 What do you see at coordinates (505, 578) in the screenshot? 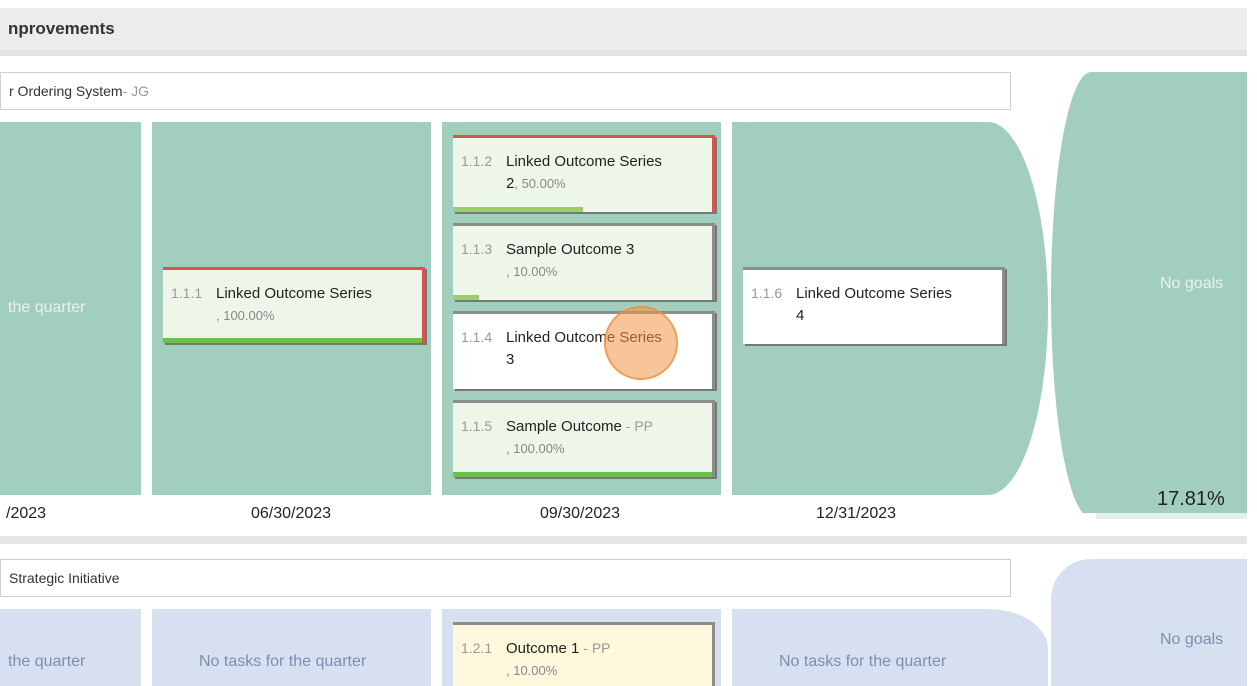
I see `goal-title-box: Strategic Initiative` at bounding box center [505, 578].